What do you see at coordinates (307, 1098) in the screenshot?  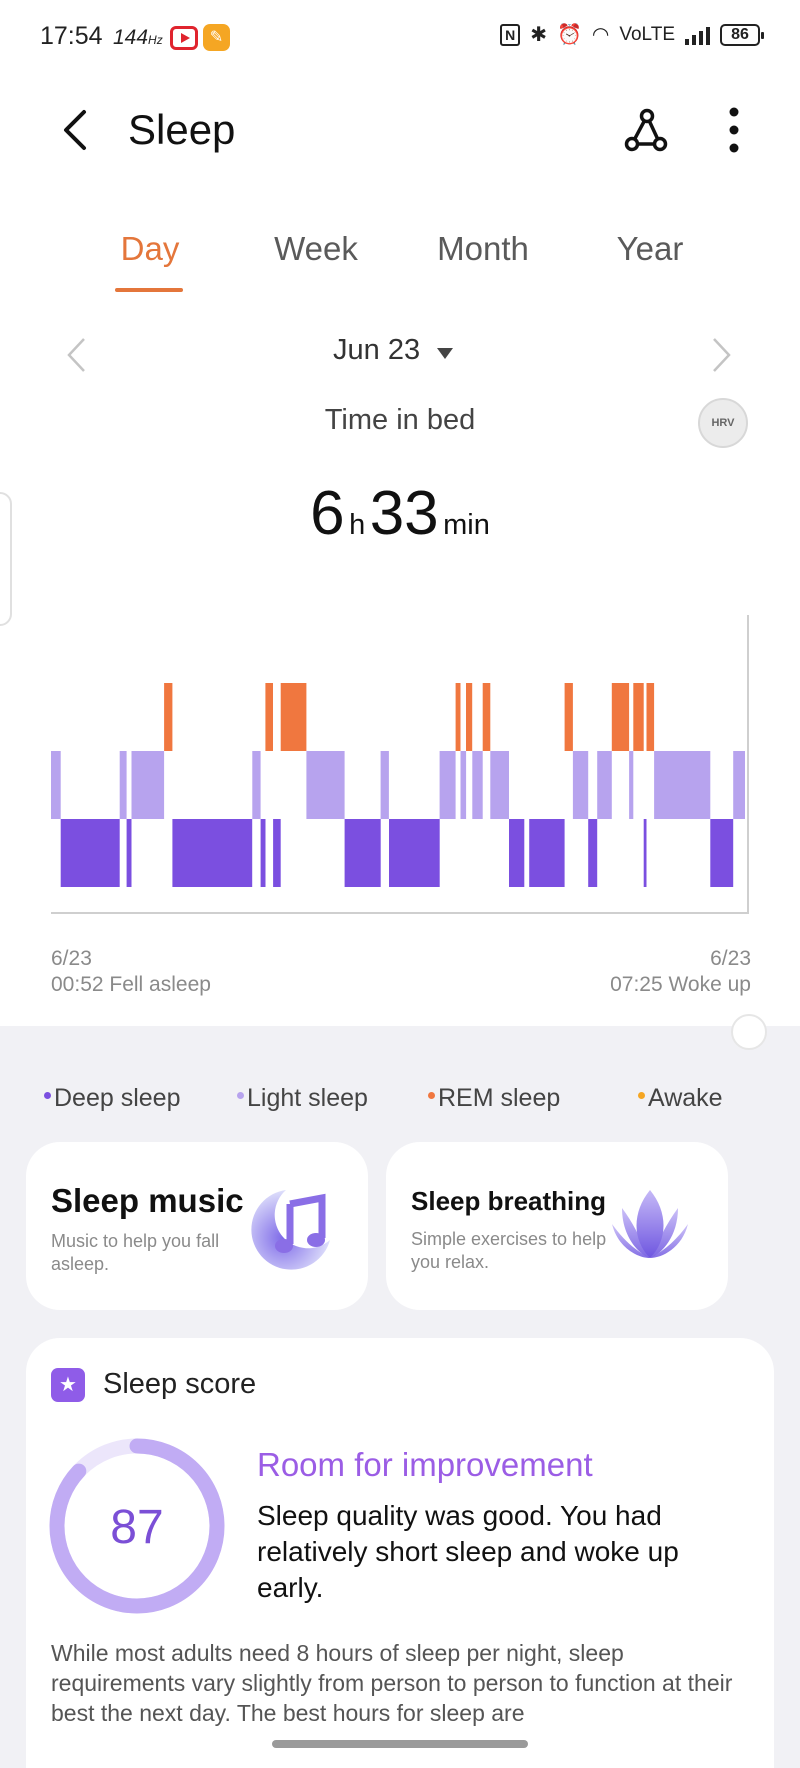 I see `legend-label: Light sleep` at bounding box center [307, 1098].